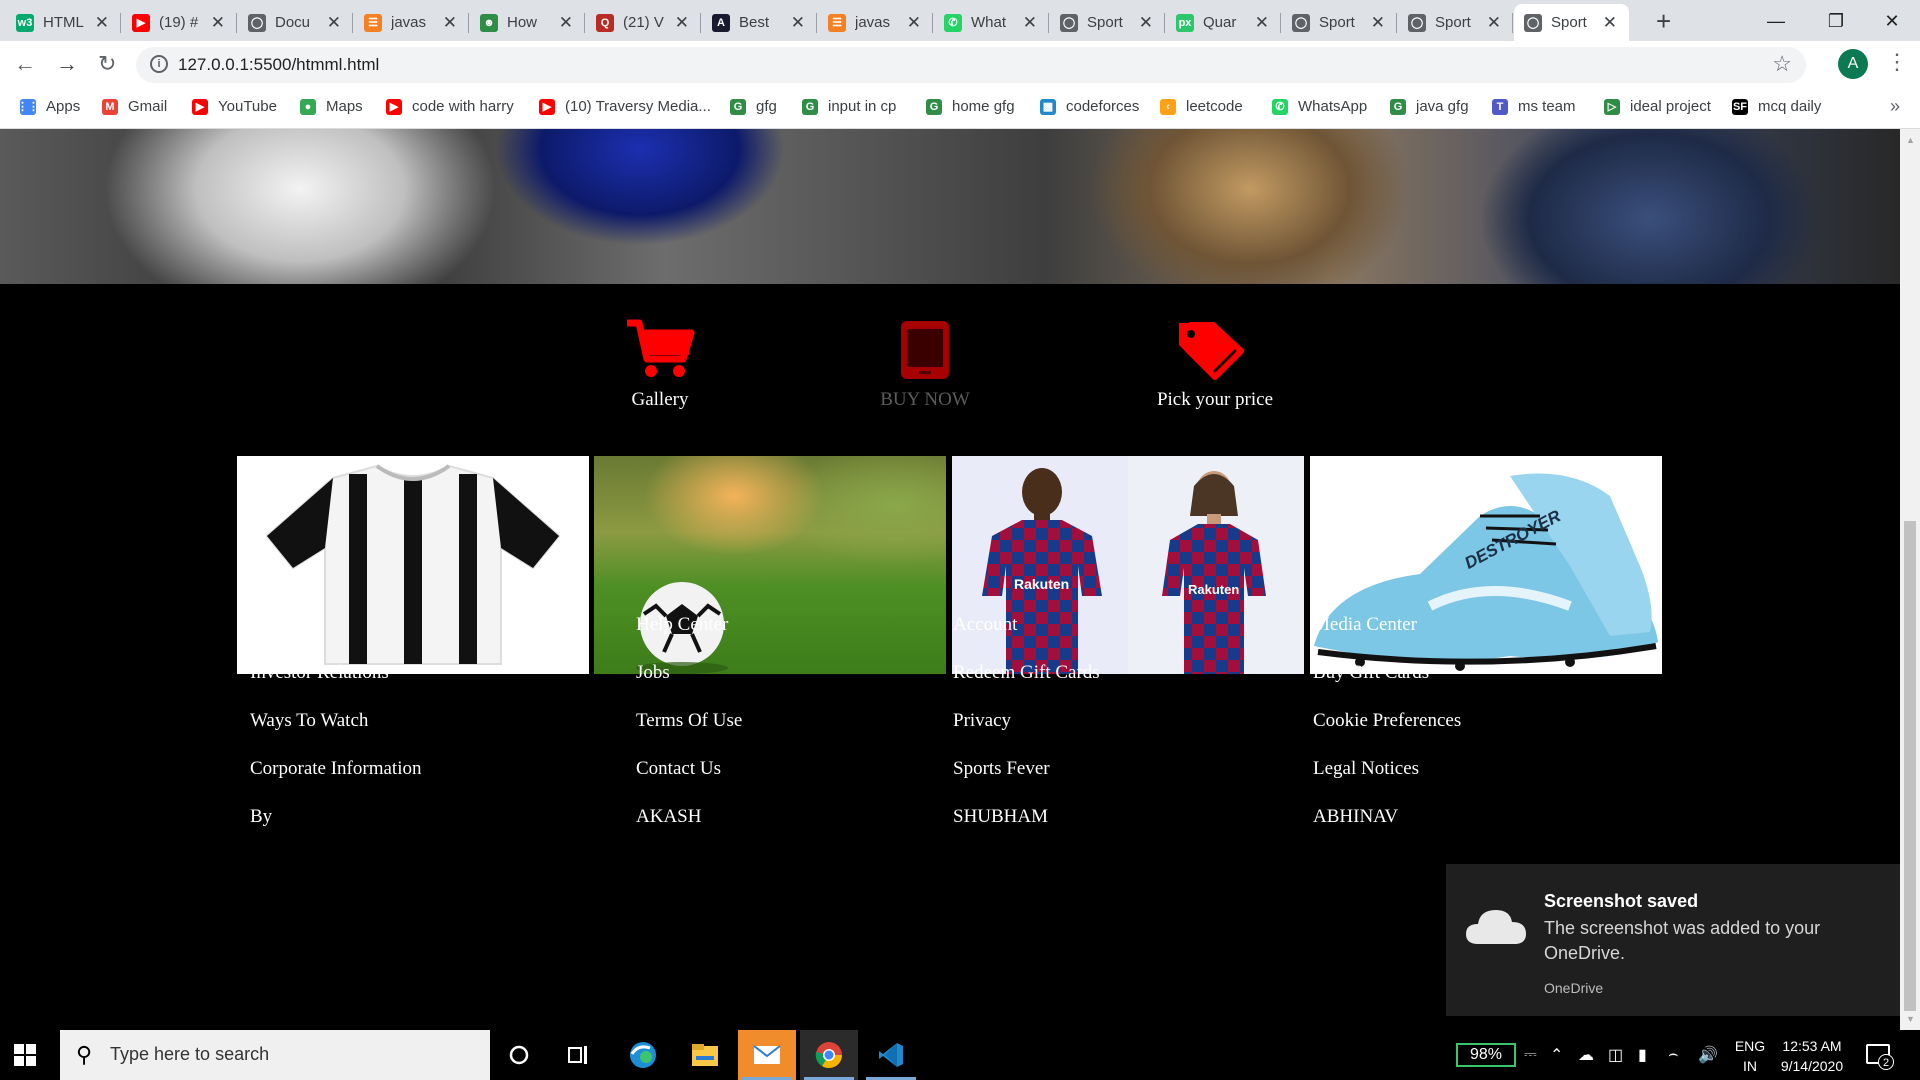 This screenshot has height=1080, width=1920. Describe the element at coordinates (309, 721) in the screenshot. I see `footer-link: Ways To Watch` at that location.